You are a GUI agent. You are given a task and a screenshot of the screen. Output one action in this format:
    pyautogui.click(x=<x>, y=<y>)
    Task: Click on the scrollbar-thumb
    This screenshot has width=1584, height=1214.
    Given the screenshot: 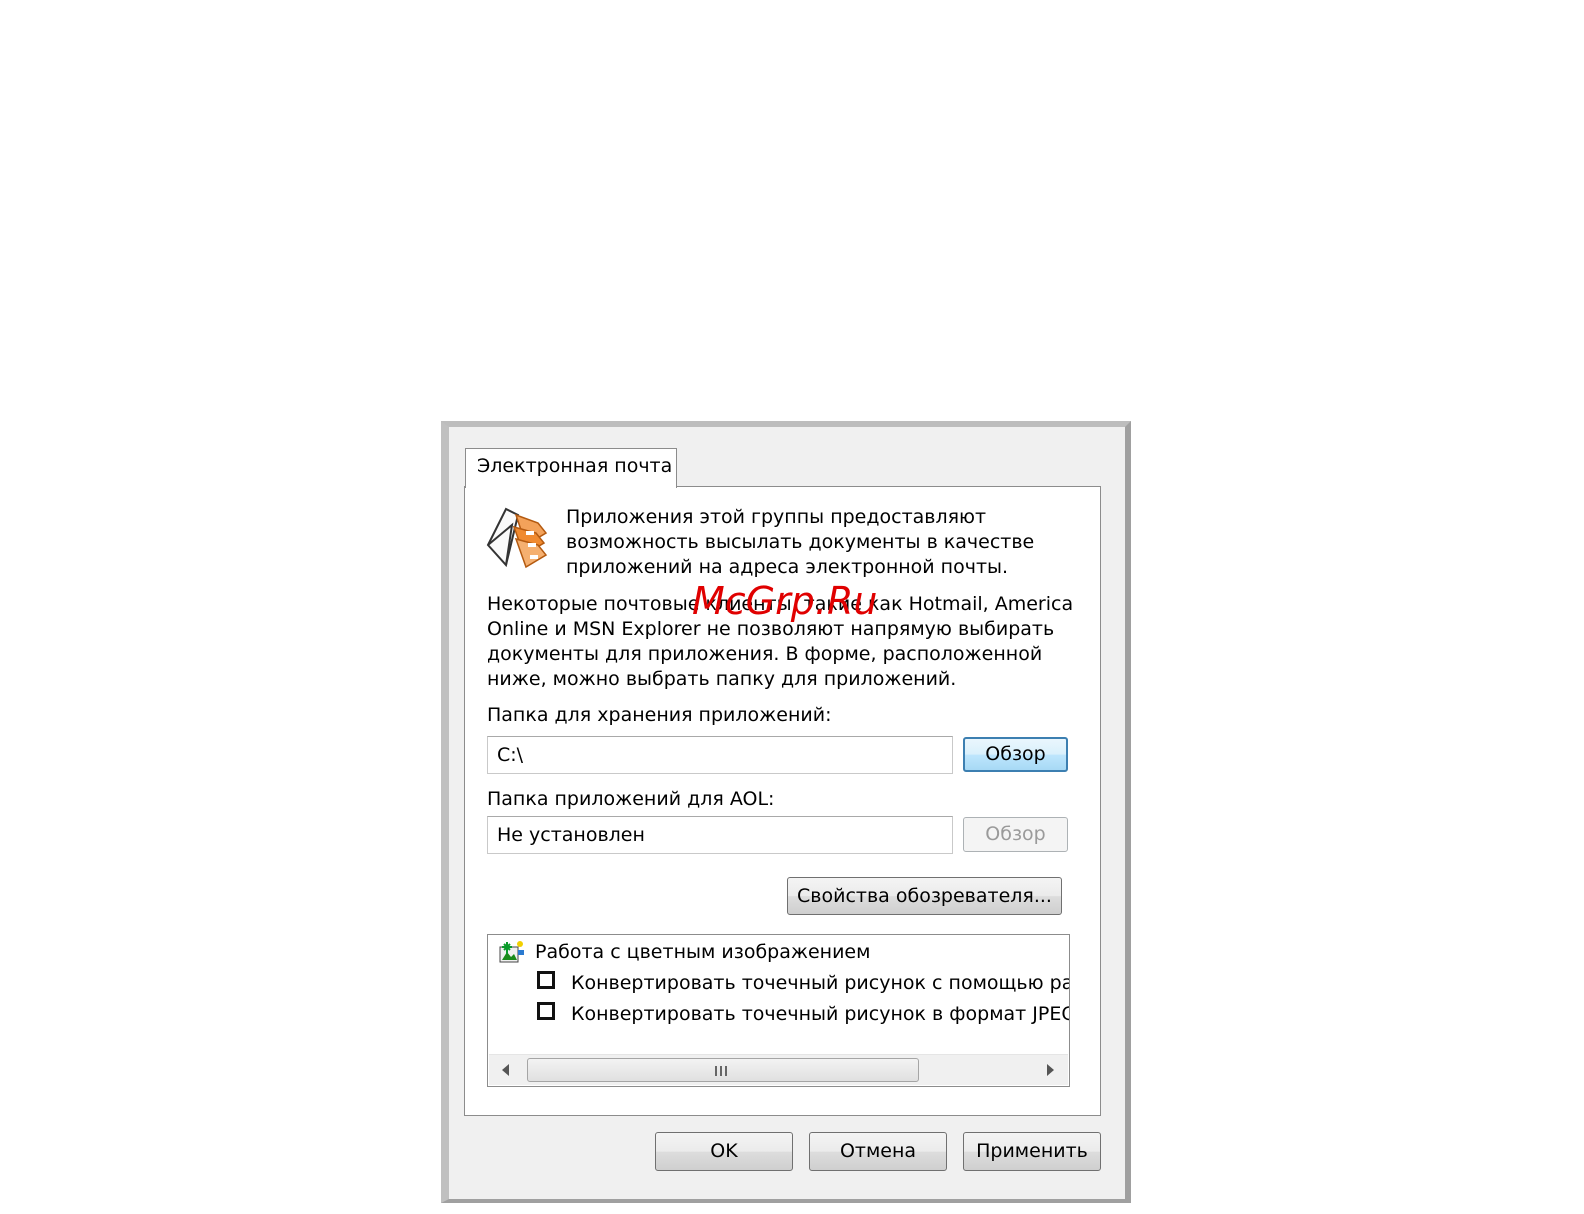 What is the action you would take?
    pyautogui.click(x=723, y=1070)
    